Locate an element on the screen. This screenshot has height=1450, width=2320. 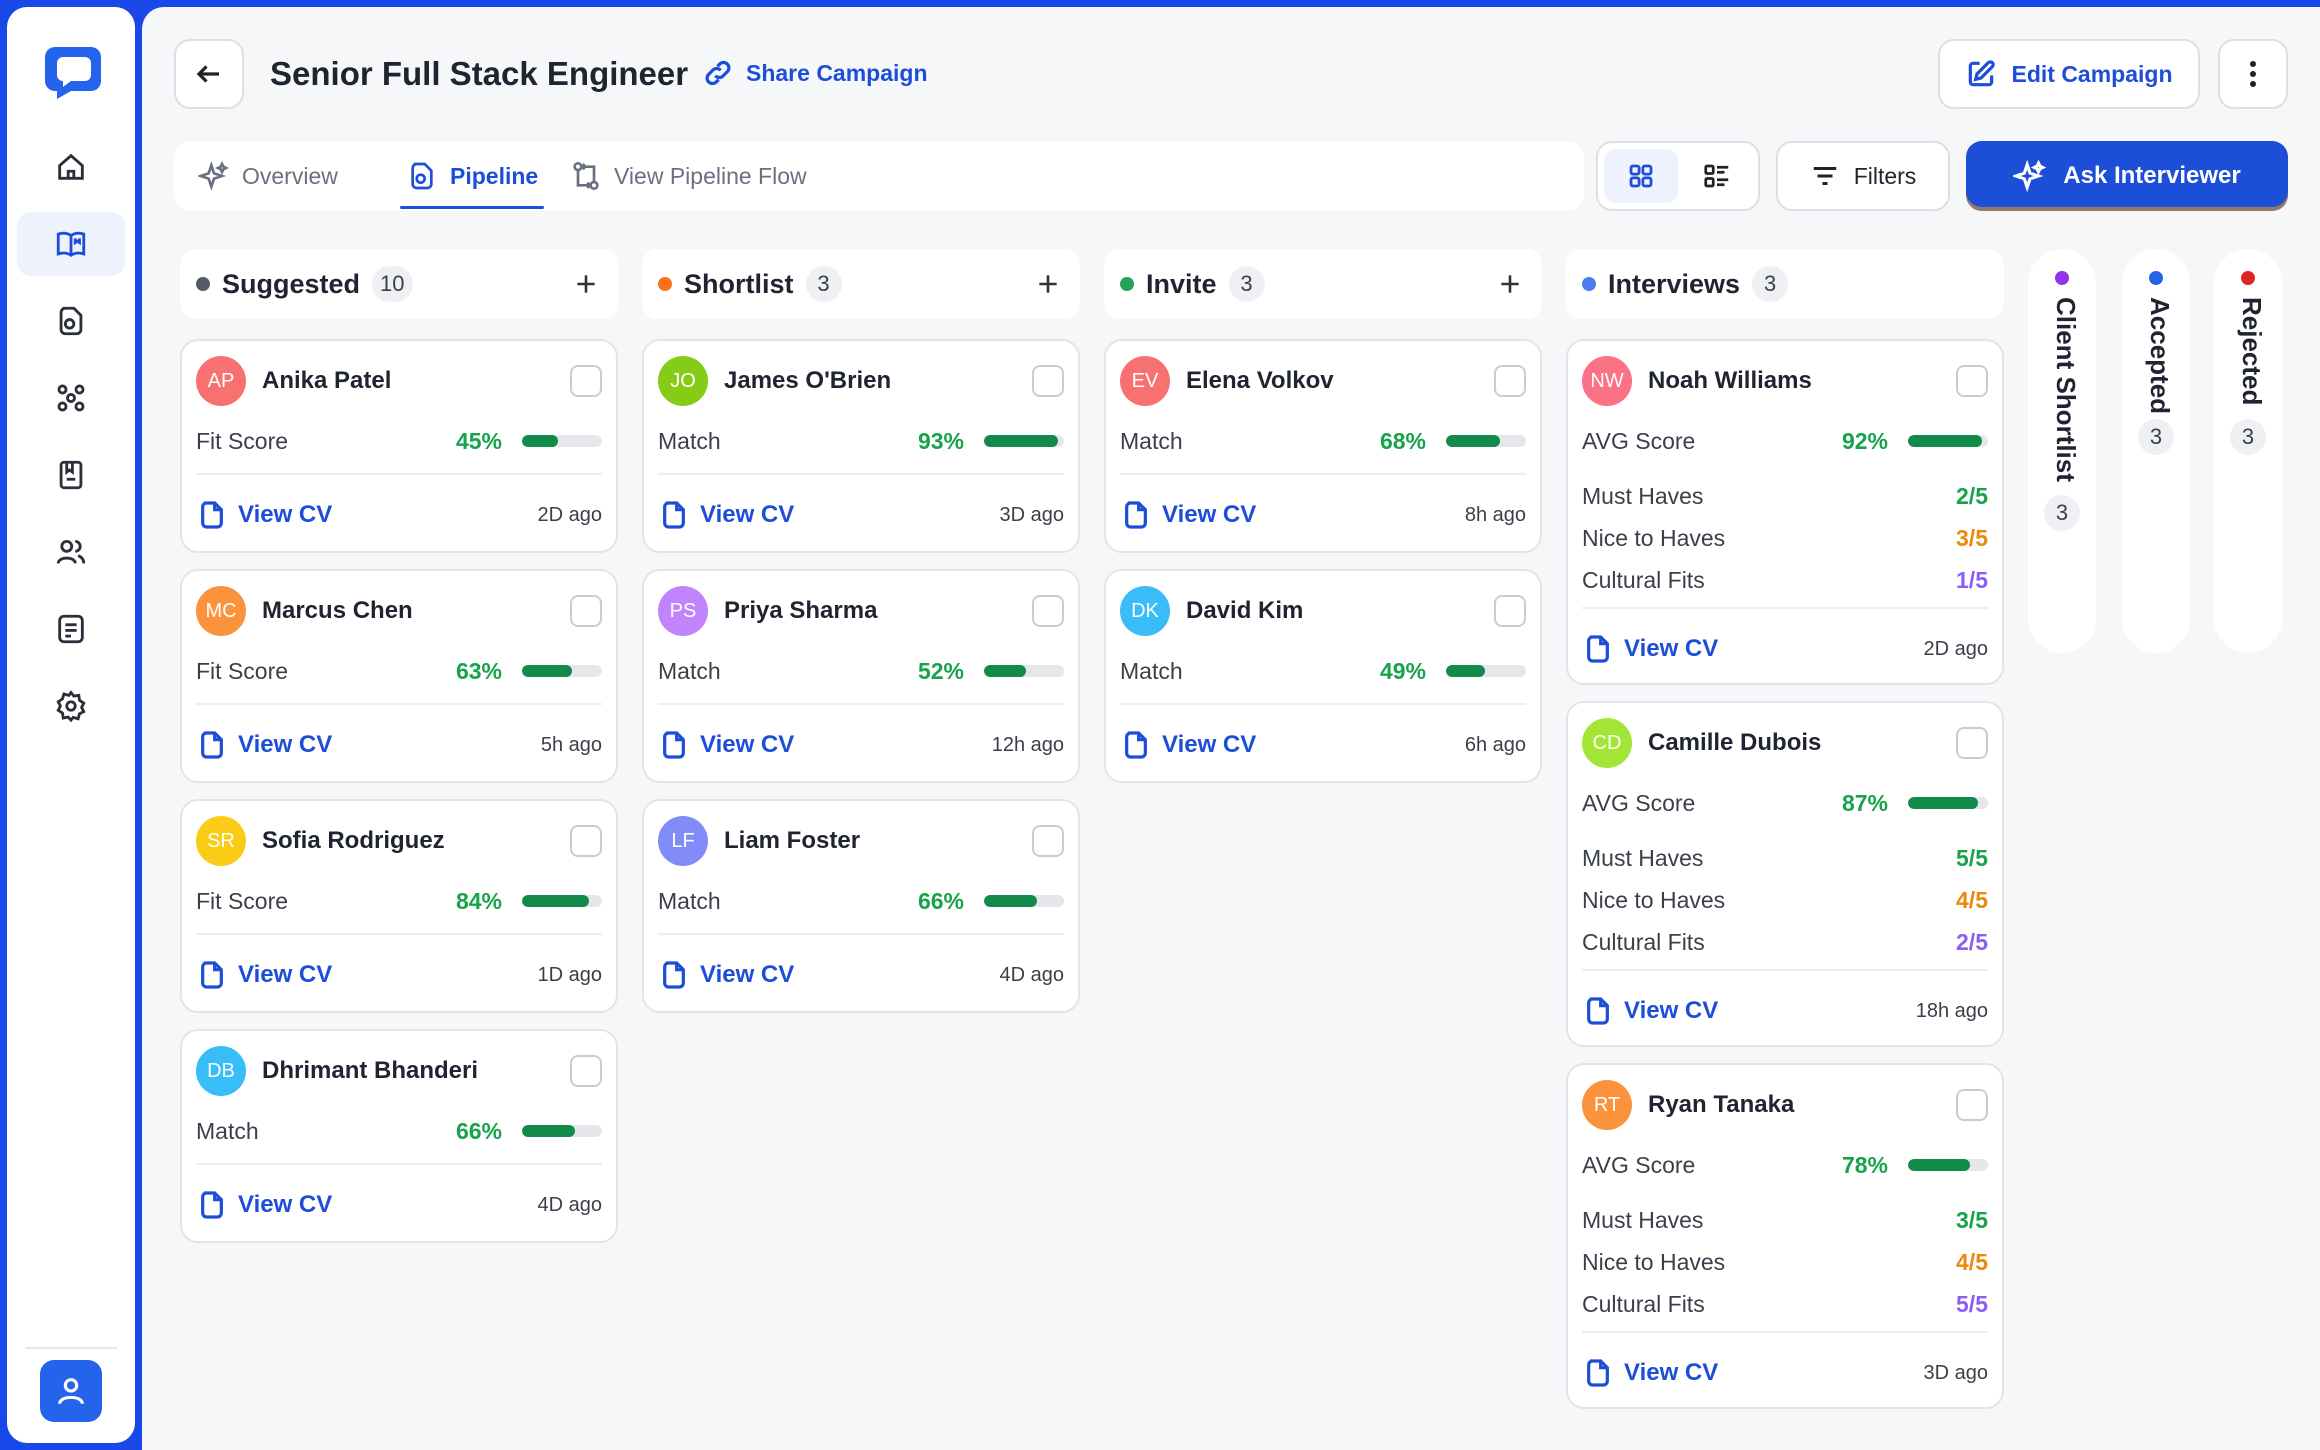
sidebar is located at coordinates (71, 725).